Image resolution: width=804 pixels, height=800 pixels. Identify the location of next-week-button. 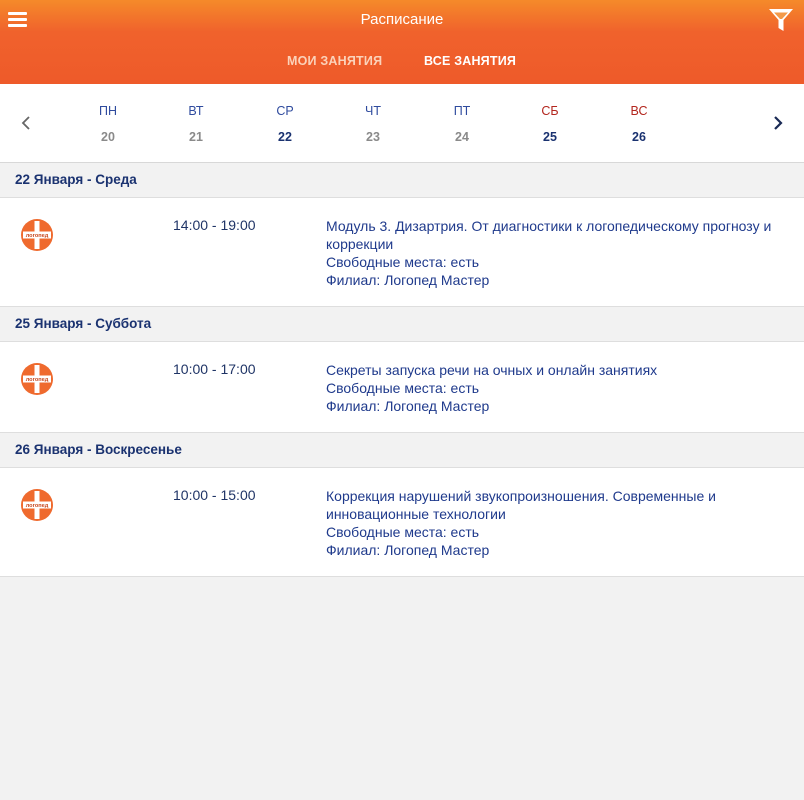
(778, 123).